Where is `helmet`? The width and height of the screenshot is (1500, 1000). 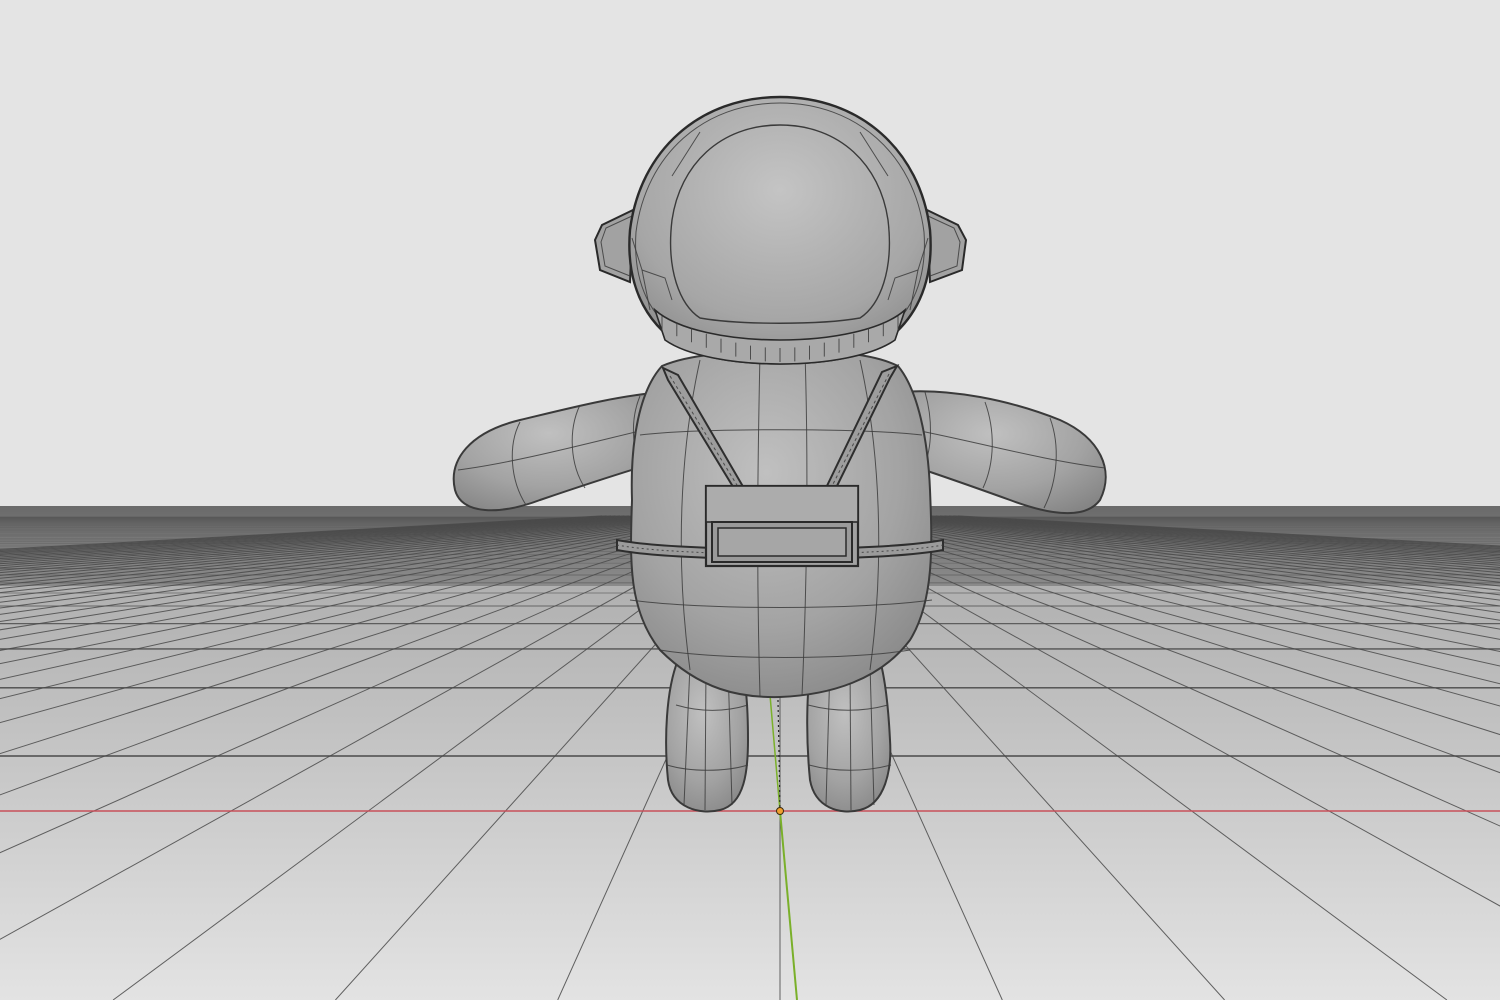
helmet is located at coordinates (780, 230).